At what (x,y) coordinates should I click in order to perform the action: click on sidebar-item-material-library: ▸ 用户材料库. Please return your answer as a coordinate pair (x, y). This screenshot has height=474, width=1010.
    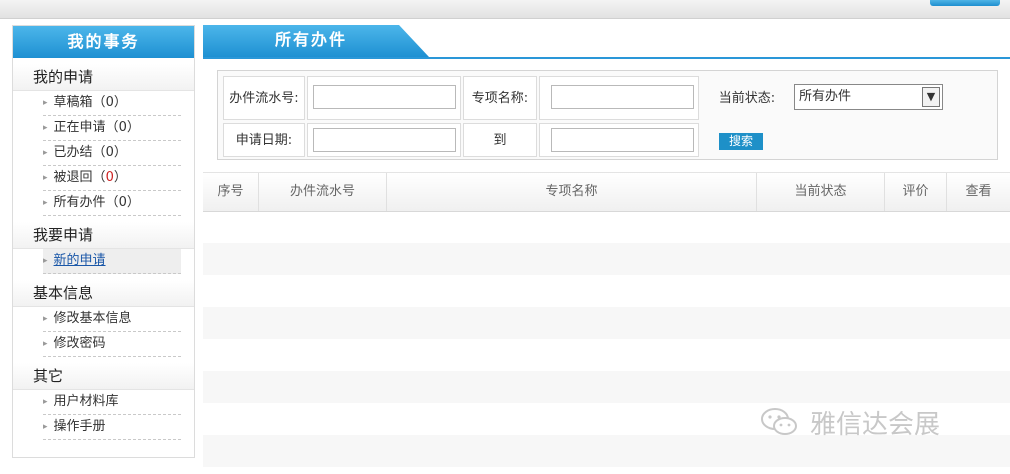
    Looking at the image, I should click on (112, 402).